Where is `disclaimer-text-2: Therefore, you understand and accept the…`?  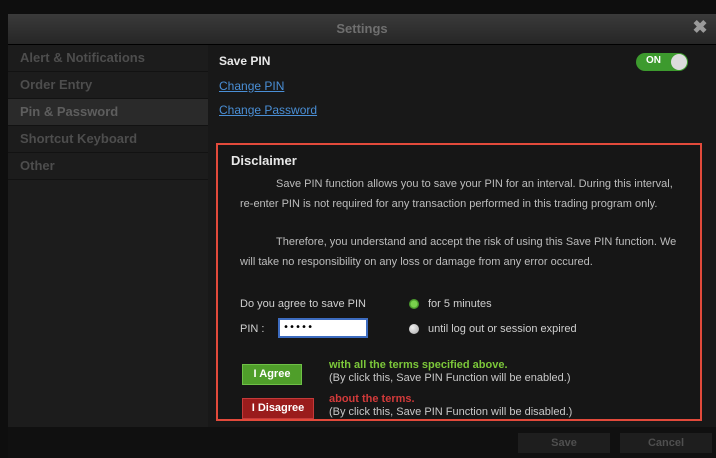
disclaimer-text-2: Therefore, you understand and accept the… is located at coordinates (458, 252).